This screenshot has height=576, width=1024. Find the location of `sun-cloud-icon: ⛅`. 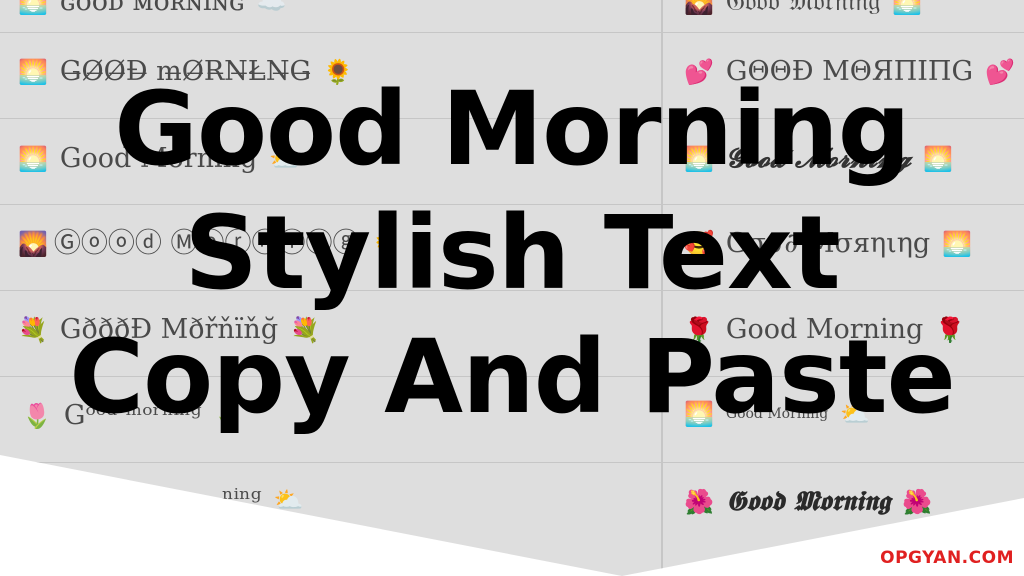

sun-cloud-icon: ⛅ is located at coordinates (288, 499).